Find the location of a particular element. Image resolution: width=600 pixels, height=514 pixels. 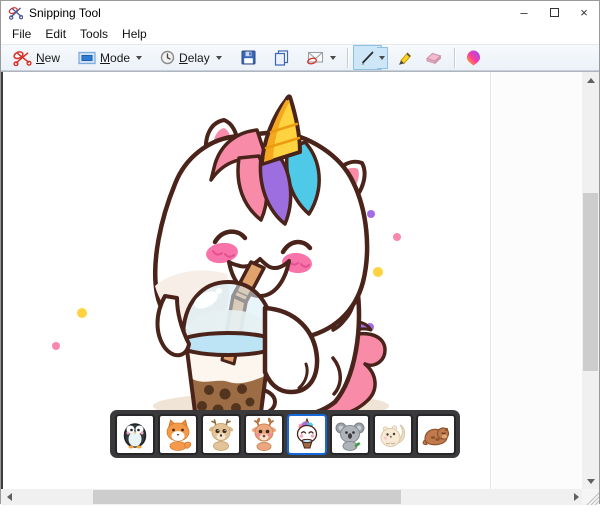

send-dropdown-arrow-icon is located at coordinates (332, 57).